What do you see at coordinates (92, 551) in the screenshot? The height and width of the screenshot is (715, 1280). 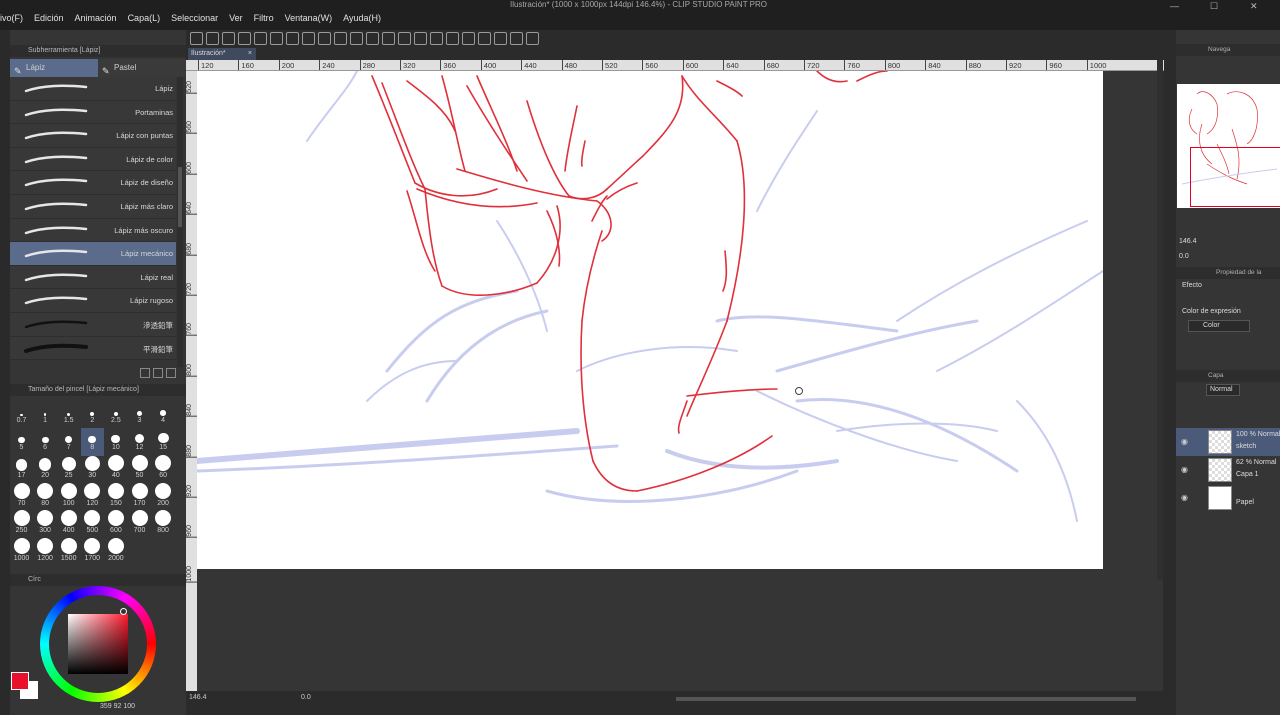 I see `brush-size-option: 1700` at bounding box center [92, 551].